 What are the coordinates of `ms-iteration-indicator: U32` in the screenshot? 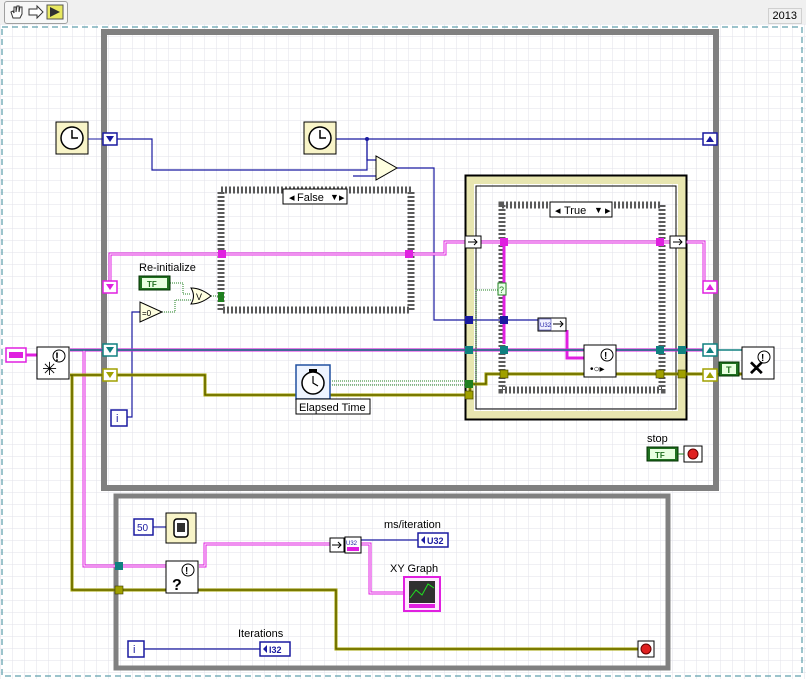 It's located at (433, 540).